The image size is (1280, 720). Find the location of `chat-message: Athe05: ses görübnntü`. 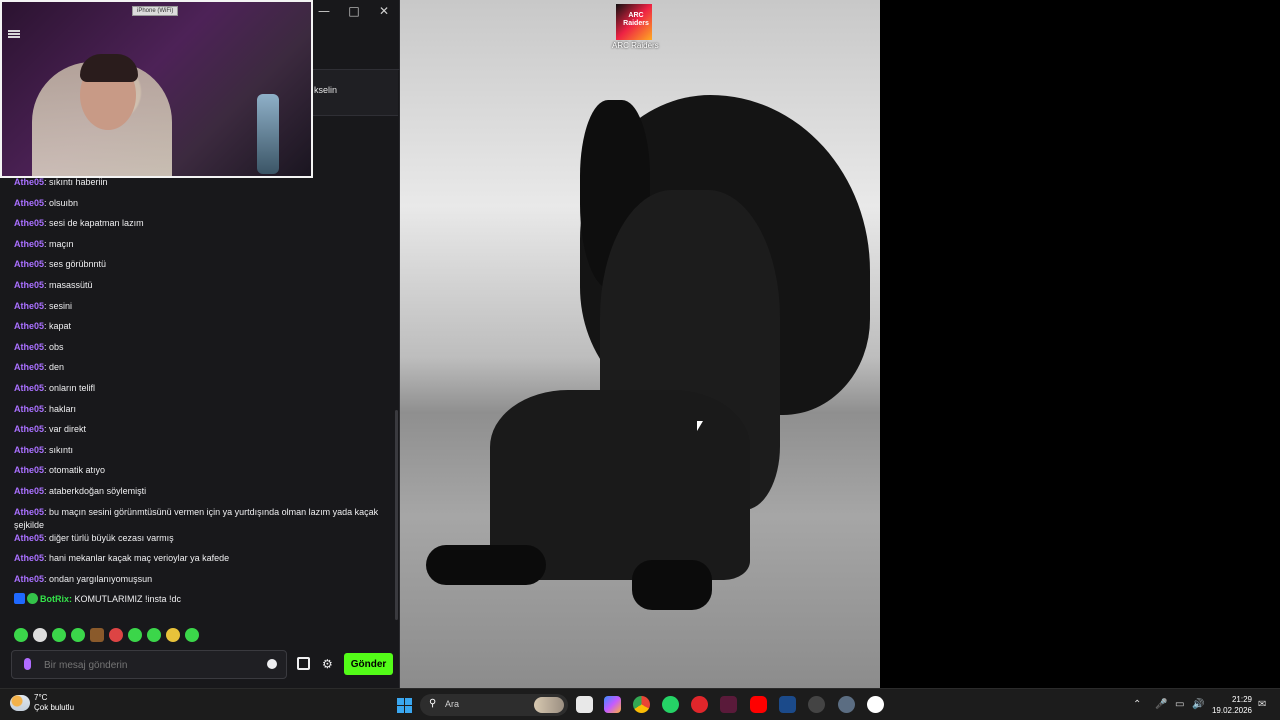

chat-message: Athe05: ses görübnntü is located at coordinates (199, 268).